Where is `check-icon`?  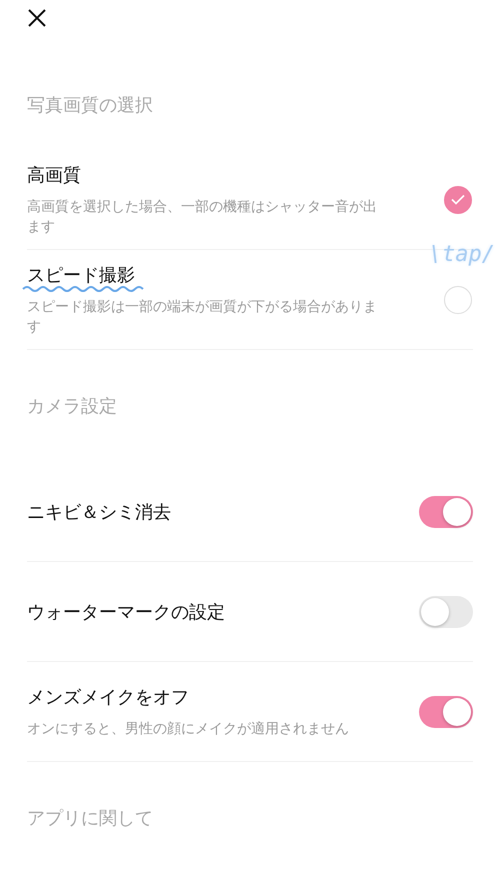 check-icon is located at coordinates (458, 199).